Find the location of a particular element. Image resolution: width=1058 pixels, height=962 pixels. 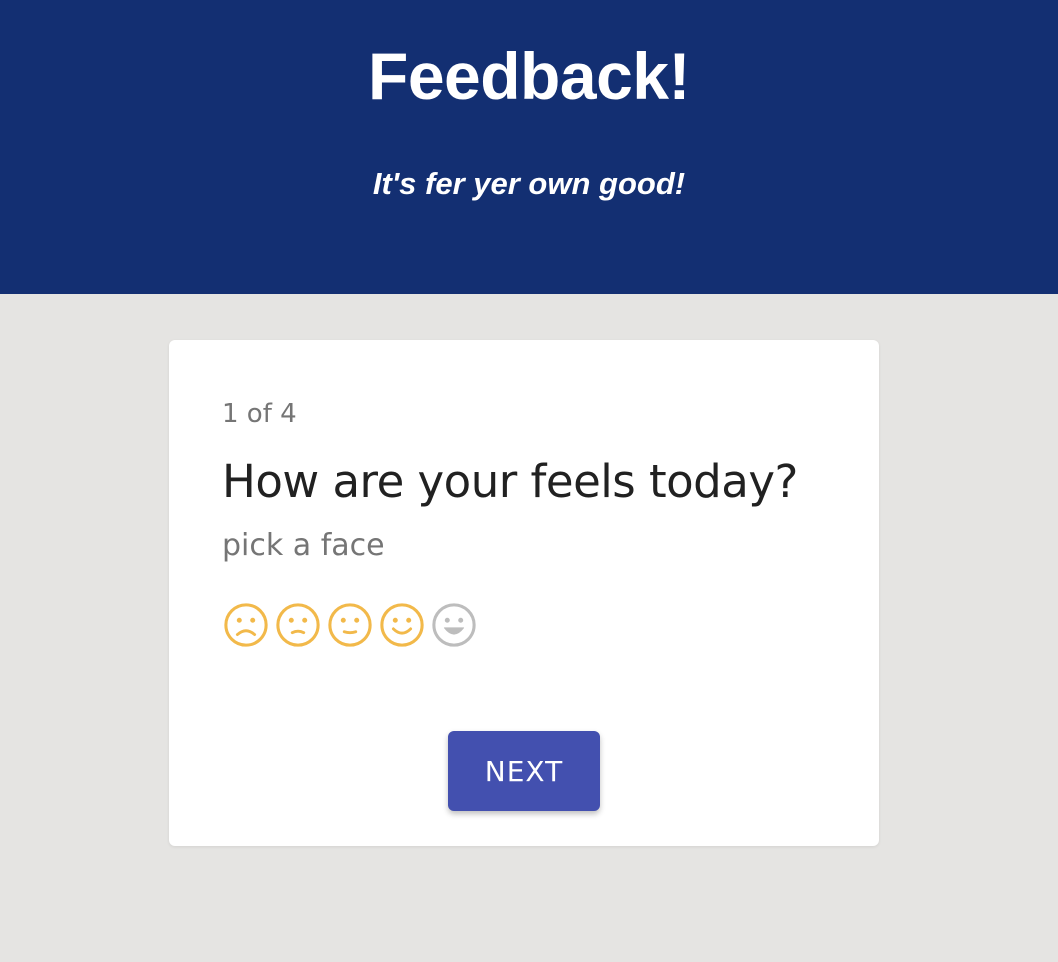

neutral-face-icon is located at coordinates (350, 625).